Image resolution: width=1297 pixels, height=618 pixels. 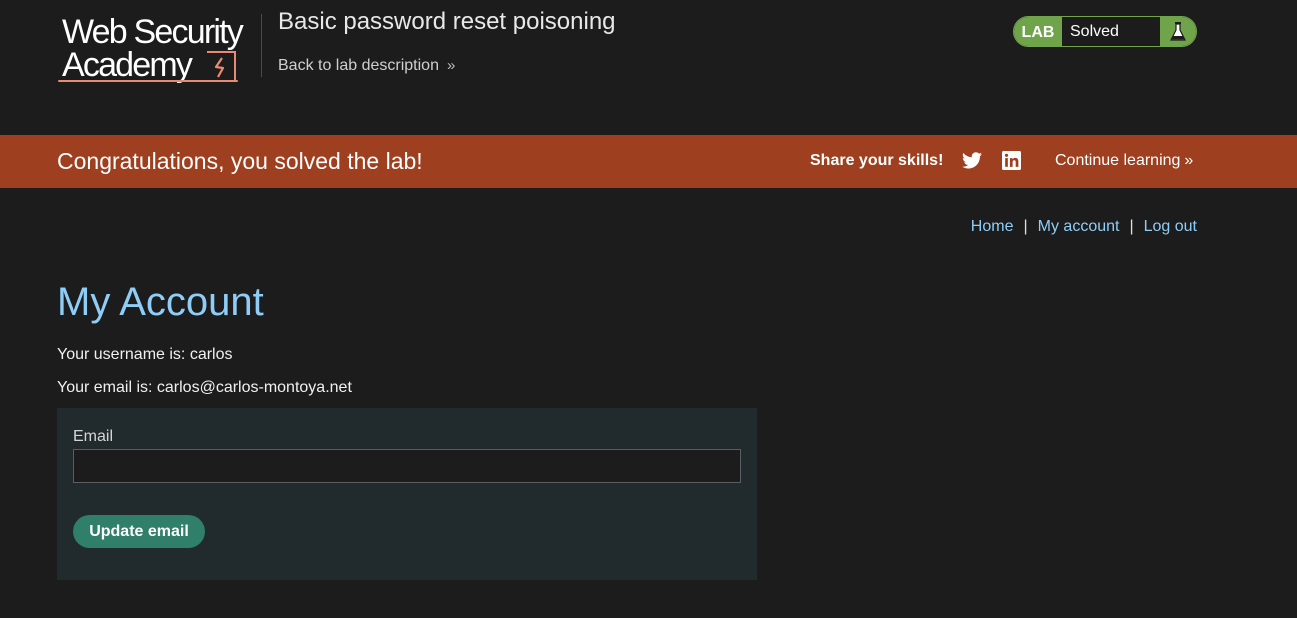 I want to click on web-security-academy-logo: Web Security Academy, so click(x=159, y=49).